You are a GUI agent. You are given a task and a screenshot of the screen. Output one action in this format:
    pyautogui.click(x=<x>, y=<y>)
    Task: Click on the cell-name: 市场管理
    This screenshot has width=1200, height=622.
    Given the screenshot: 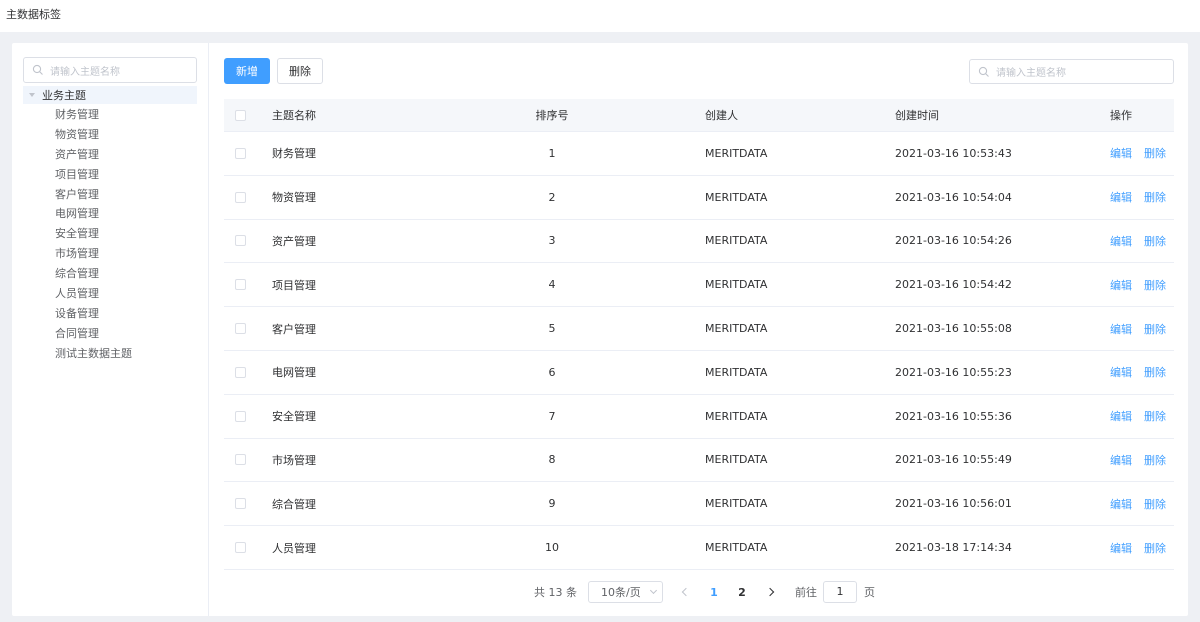 What is the action you would take?
    pyautogui.click(x=294, y=460)
    